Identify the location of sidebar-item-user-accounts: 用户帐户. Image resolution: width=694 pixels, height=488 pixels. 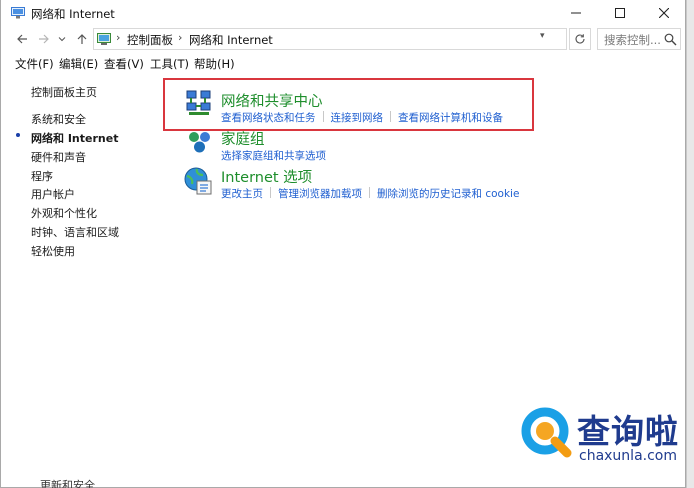
(53, 194).